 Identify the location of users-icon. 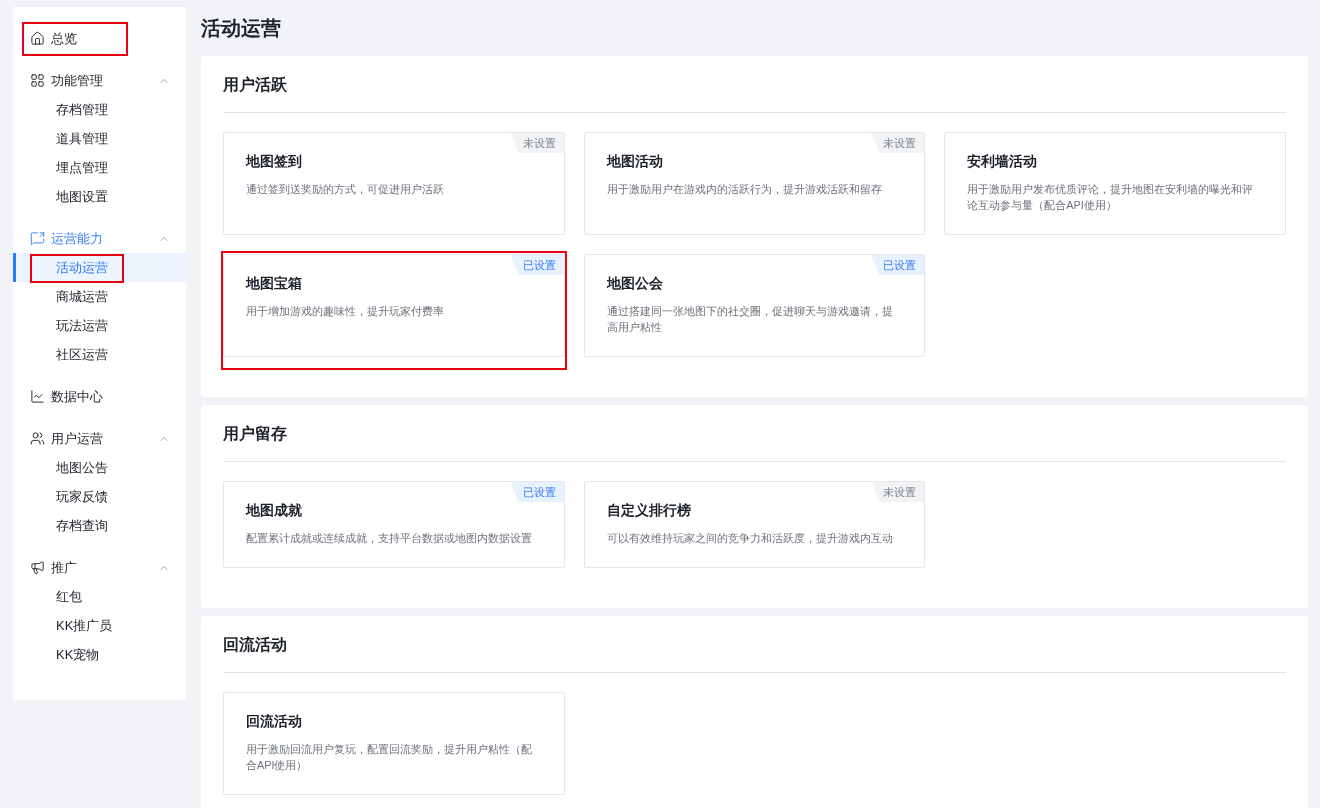
(37, 438).